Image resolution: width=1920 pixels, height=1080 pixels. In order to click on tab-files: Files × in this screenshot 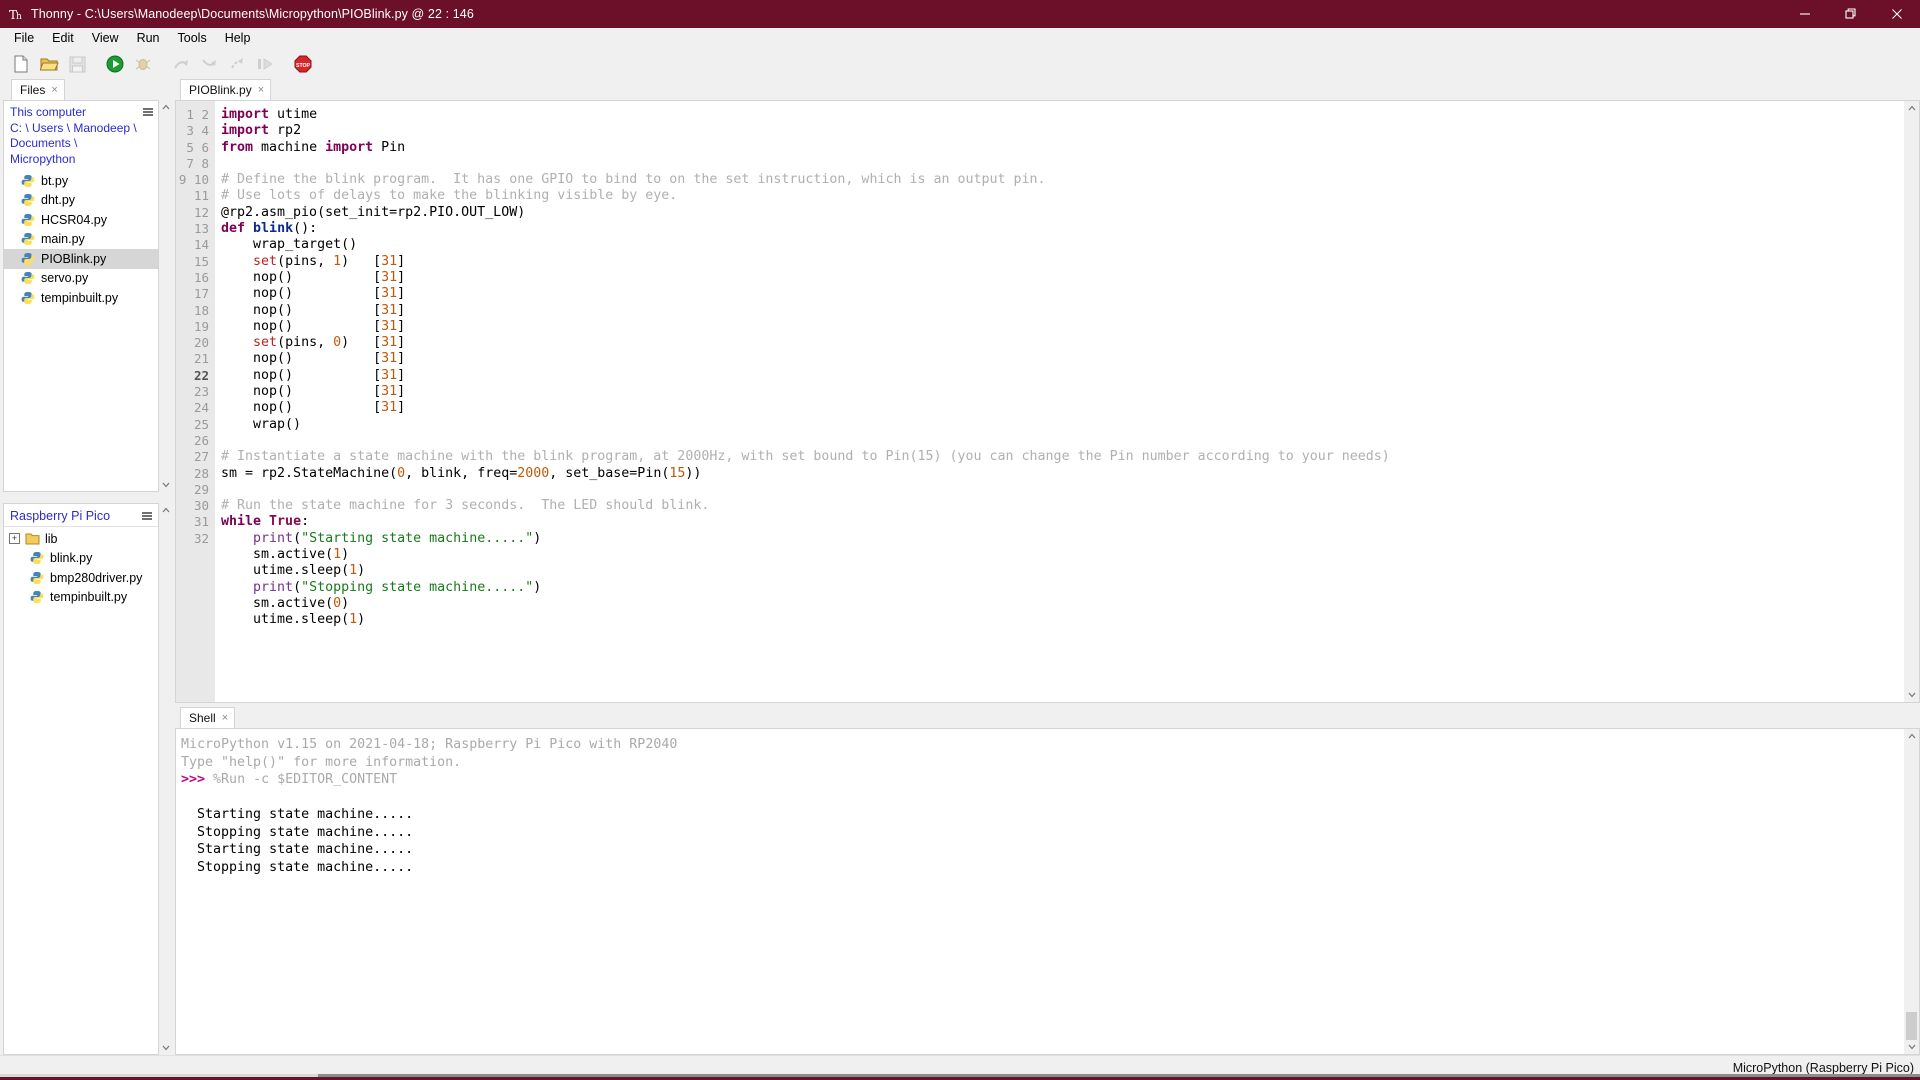, I will do `click(38, 89)`.